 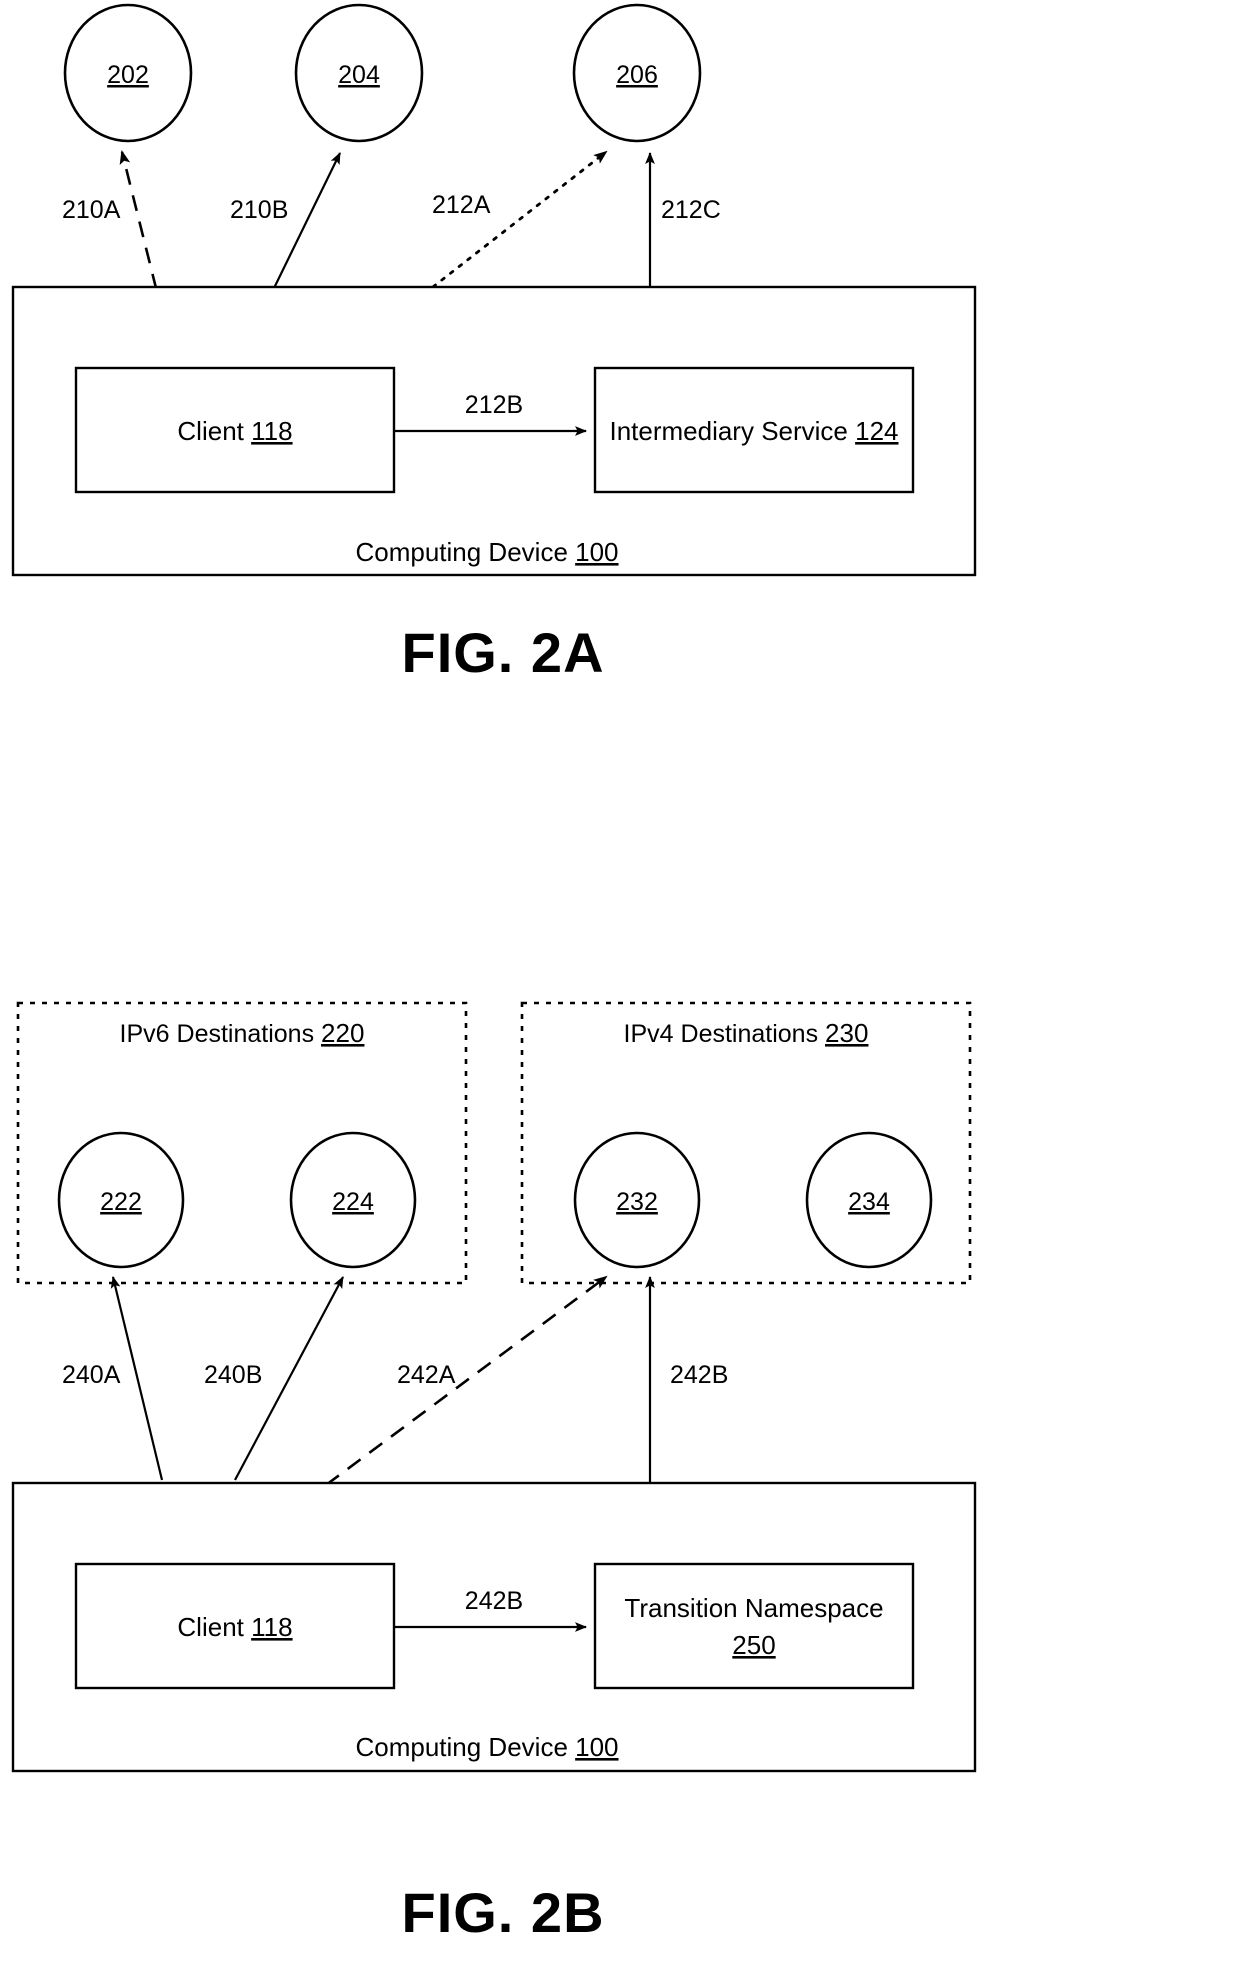 I want to click on figure-2b-caption: FIG. 2B, so click(x=502, y=1912).